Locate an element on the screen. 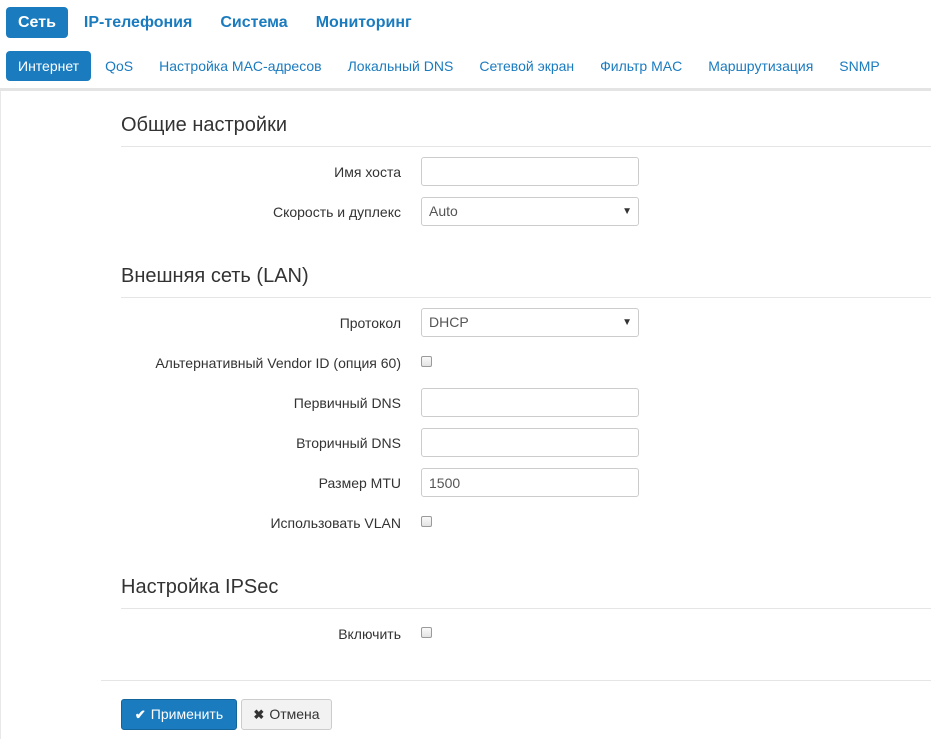 Image resolution: width=931 pixels, height=739 pixels. ipsec-enable-checkbox is located at coordinates (426, 632).